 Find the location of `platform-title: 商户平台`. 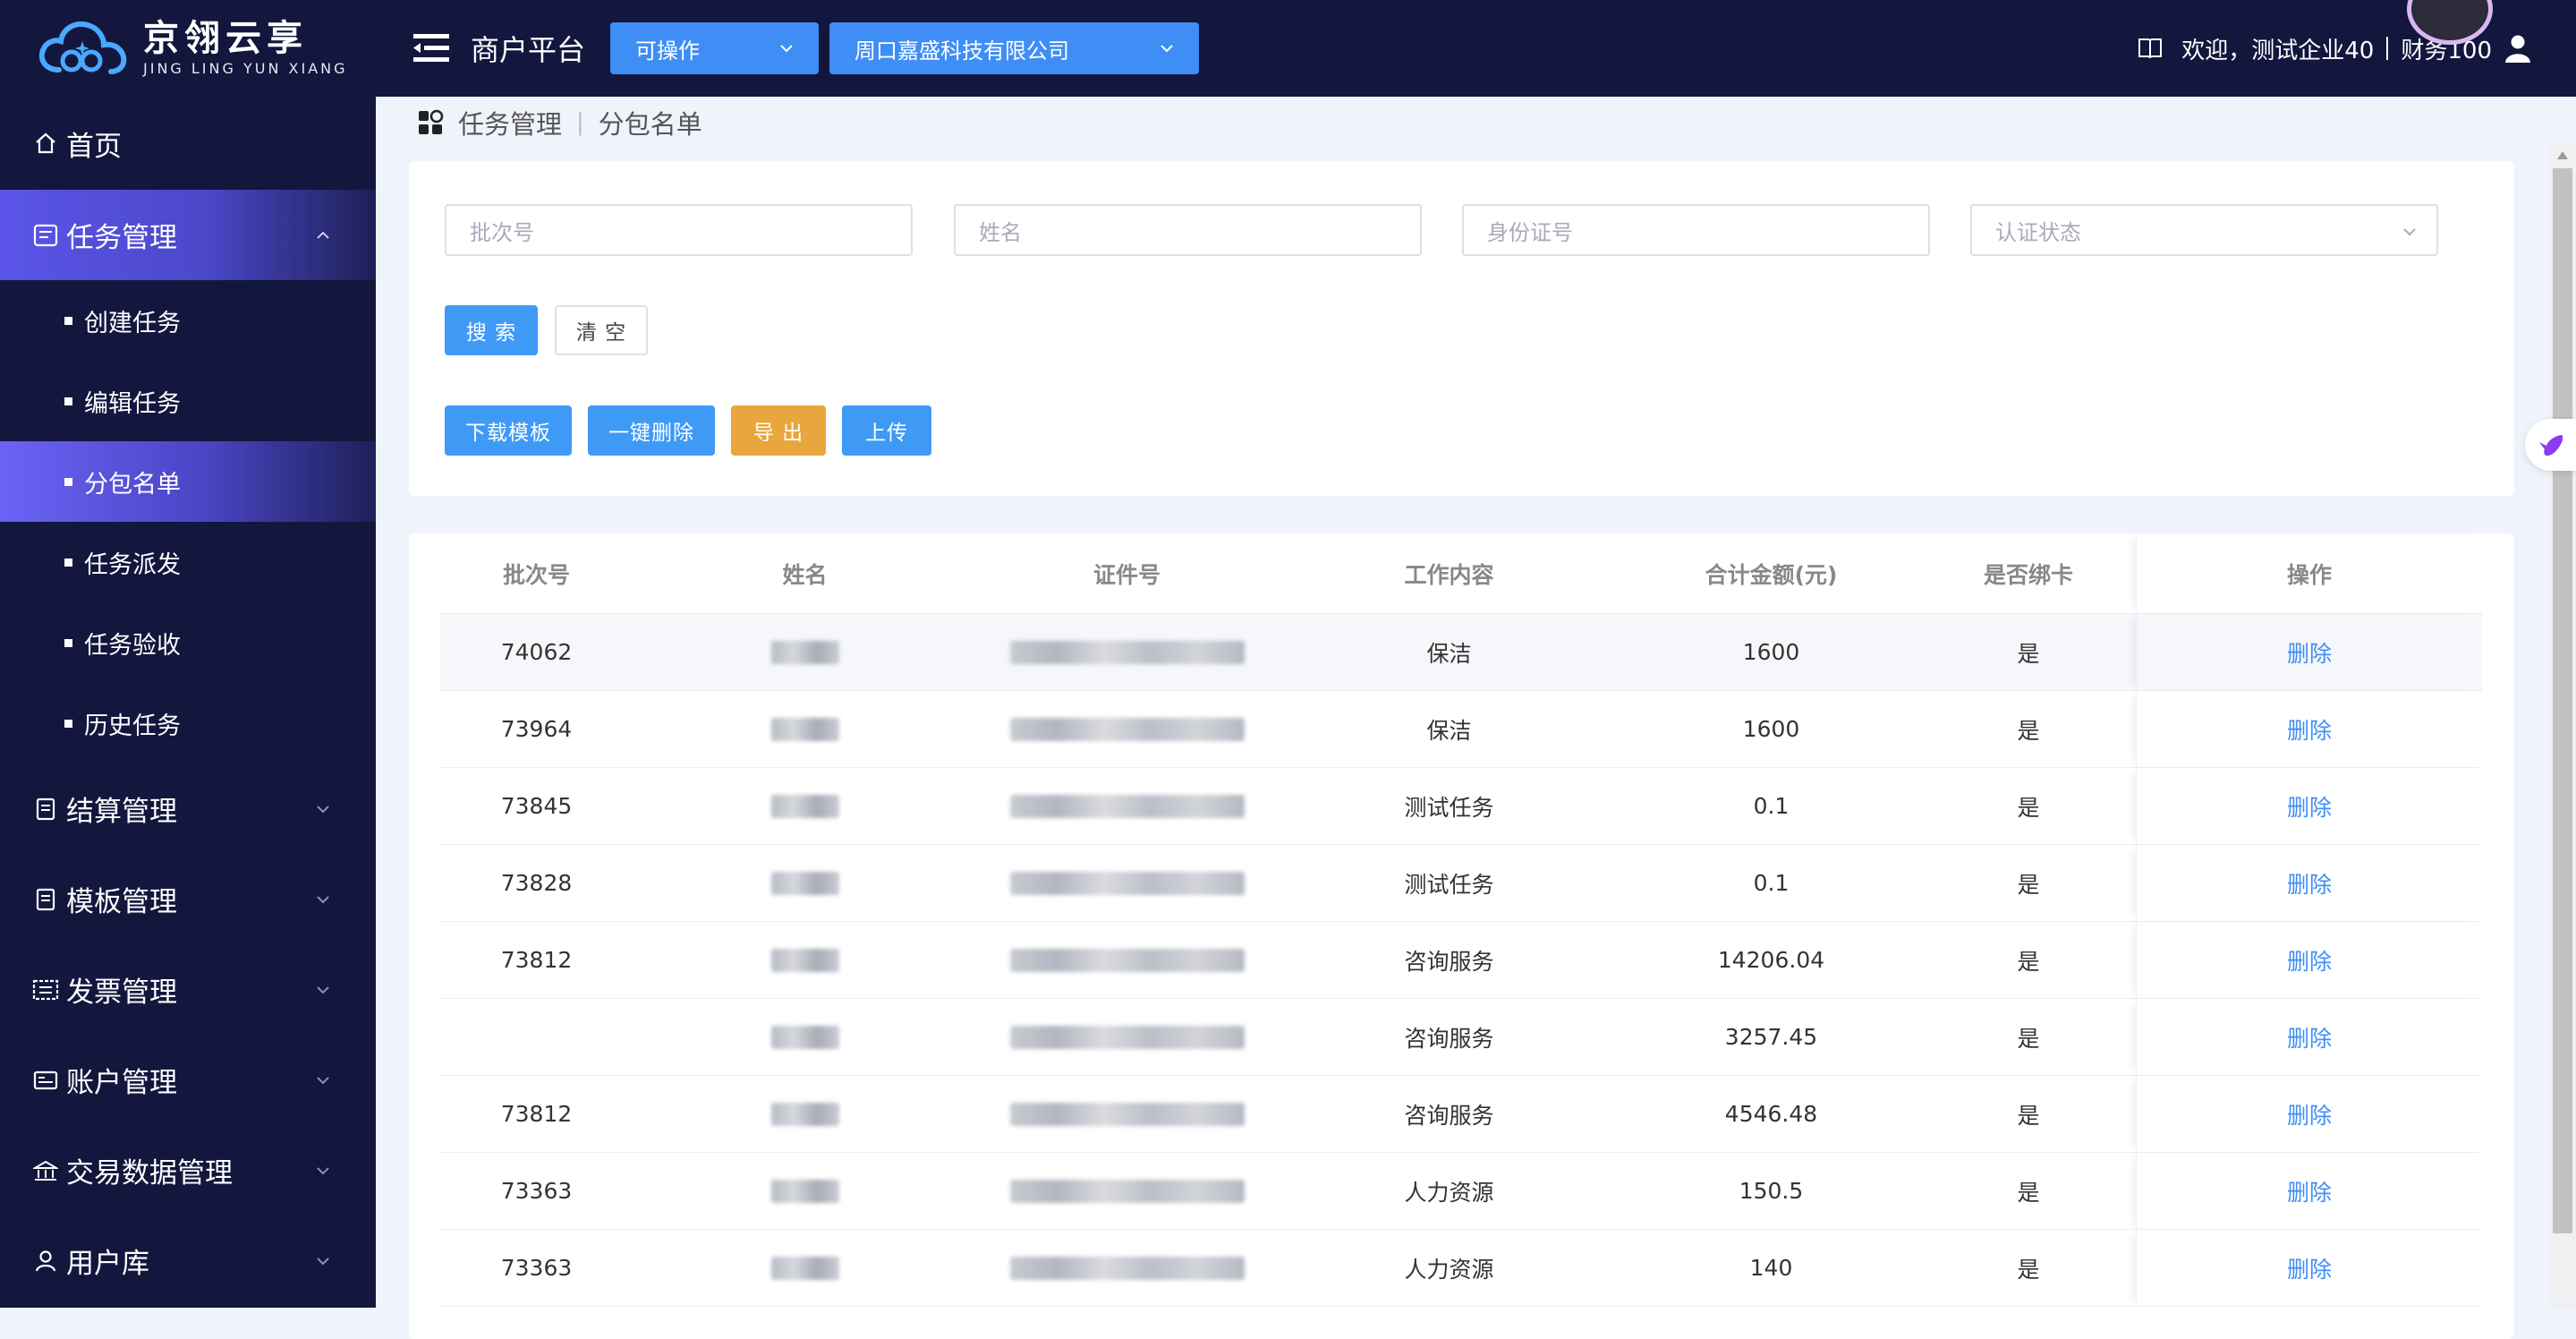

platform-title: 商户平台 is located at coordinates (528, 50).